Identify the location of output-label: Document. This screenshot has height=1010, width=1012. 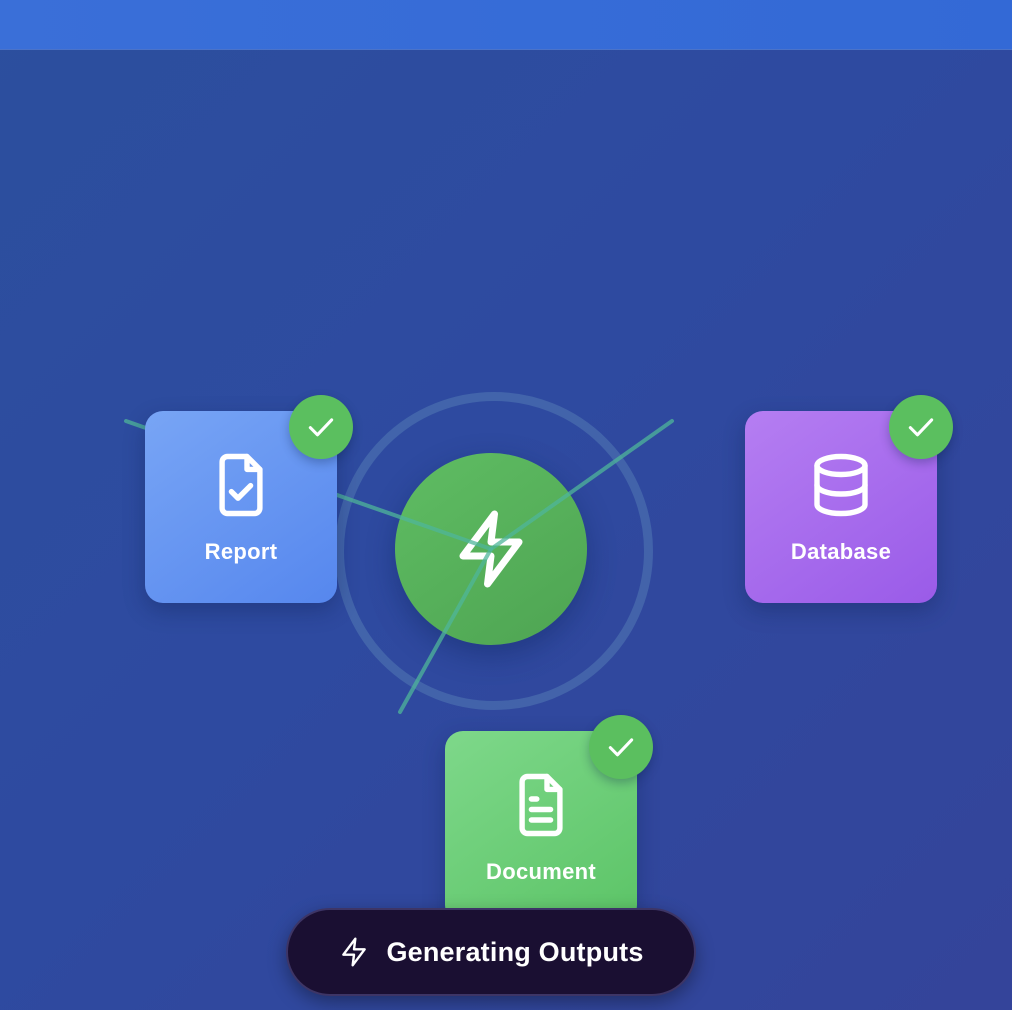
(541, 871).